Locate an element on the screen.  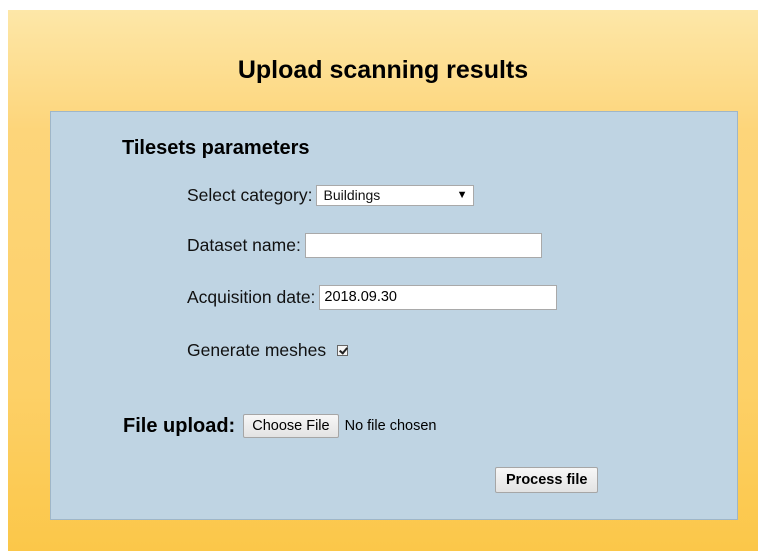
dataset-row: Dataset name: is located at coordinates (364, 245).